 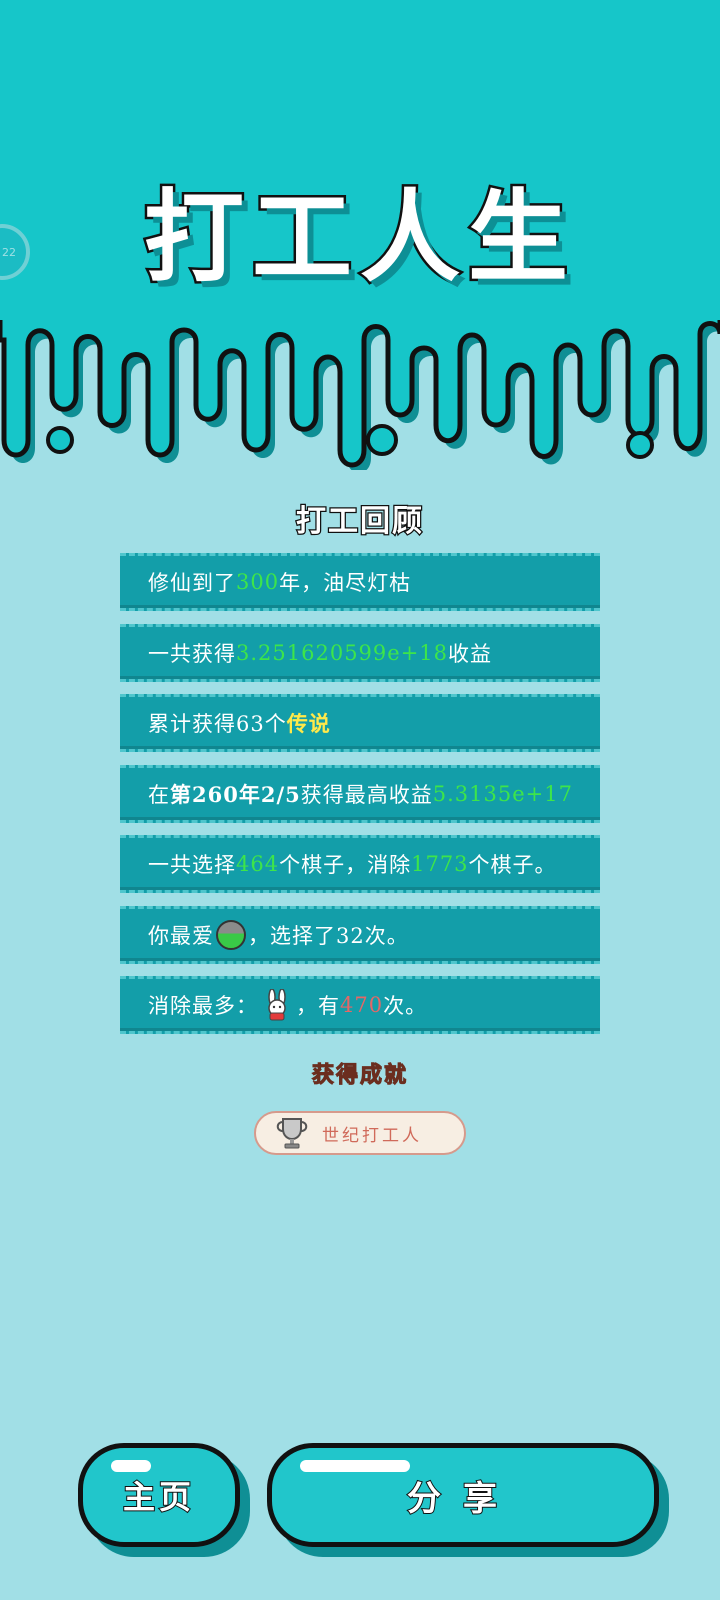 What do you see at coordinates (470, 653) in the screenshot?
I see `review-row-text: 收益` at bounding box center [470, 653].